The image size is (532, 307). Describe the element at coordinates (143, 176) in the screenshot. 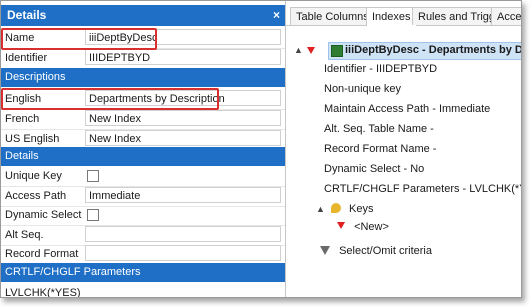

I see `field-row-unique-key: Unique Key` at that location.